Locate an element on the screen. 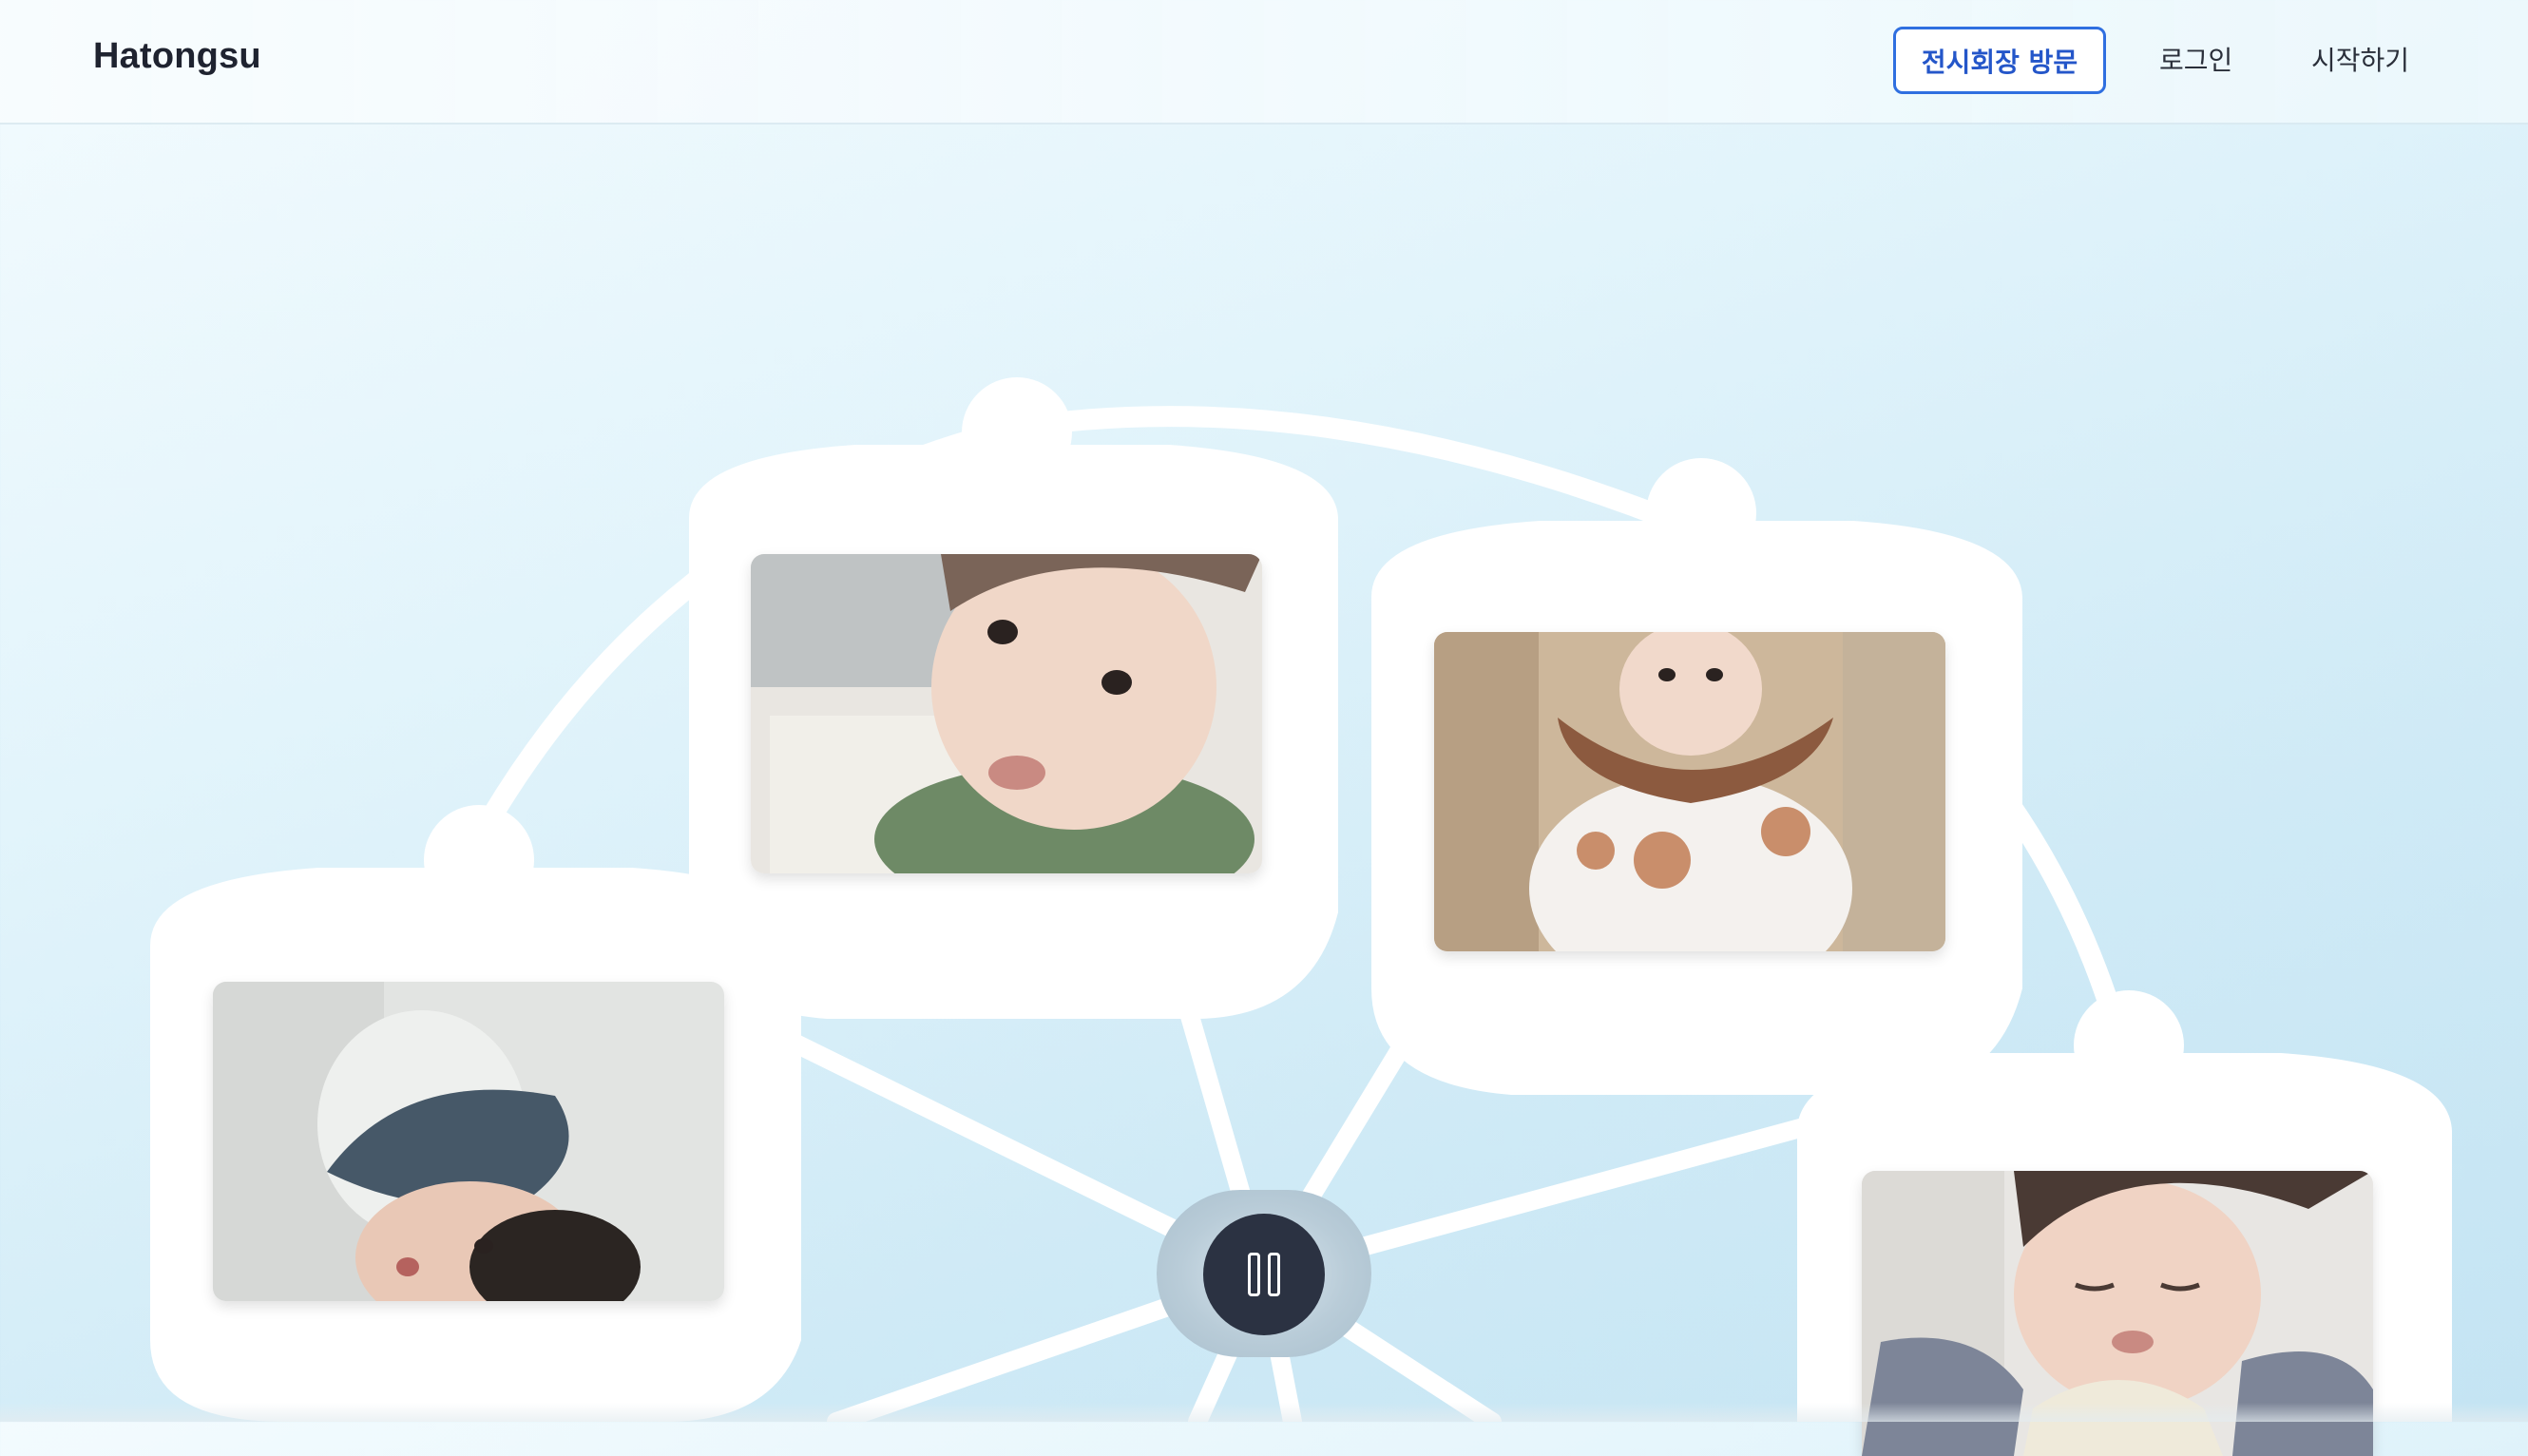 The image size is (2528, 1456). pause-button is located at coordinates (1264, 1274).